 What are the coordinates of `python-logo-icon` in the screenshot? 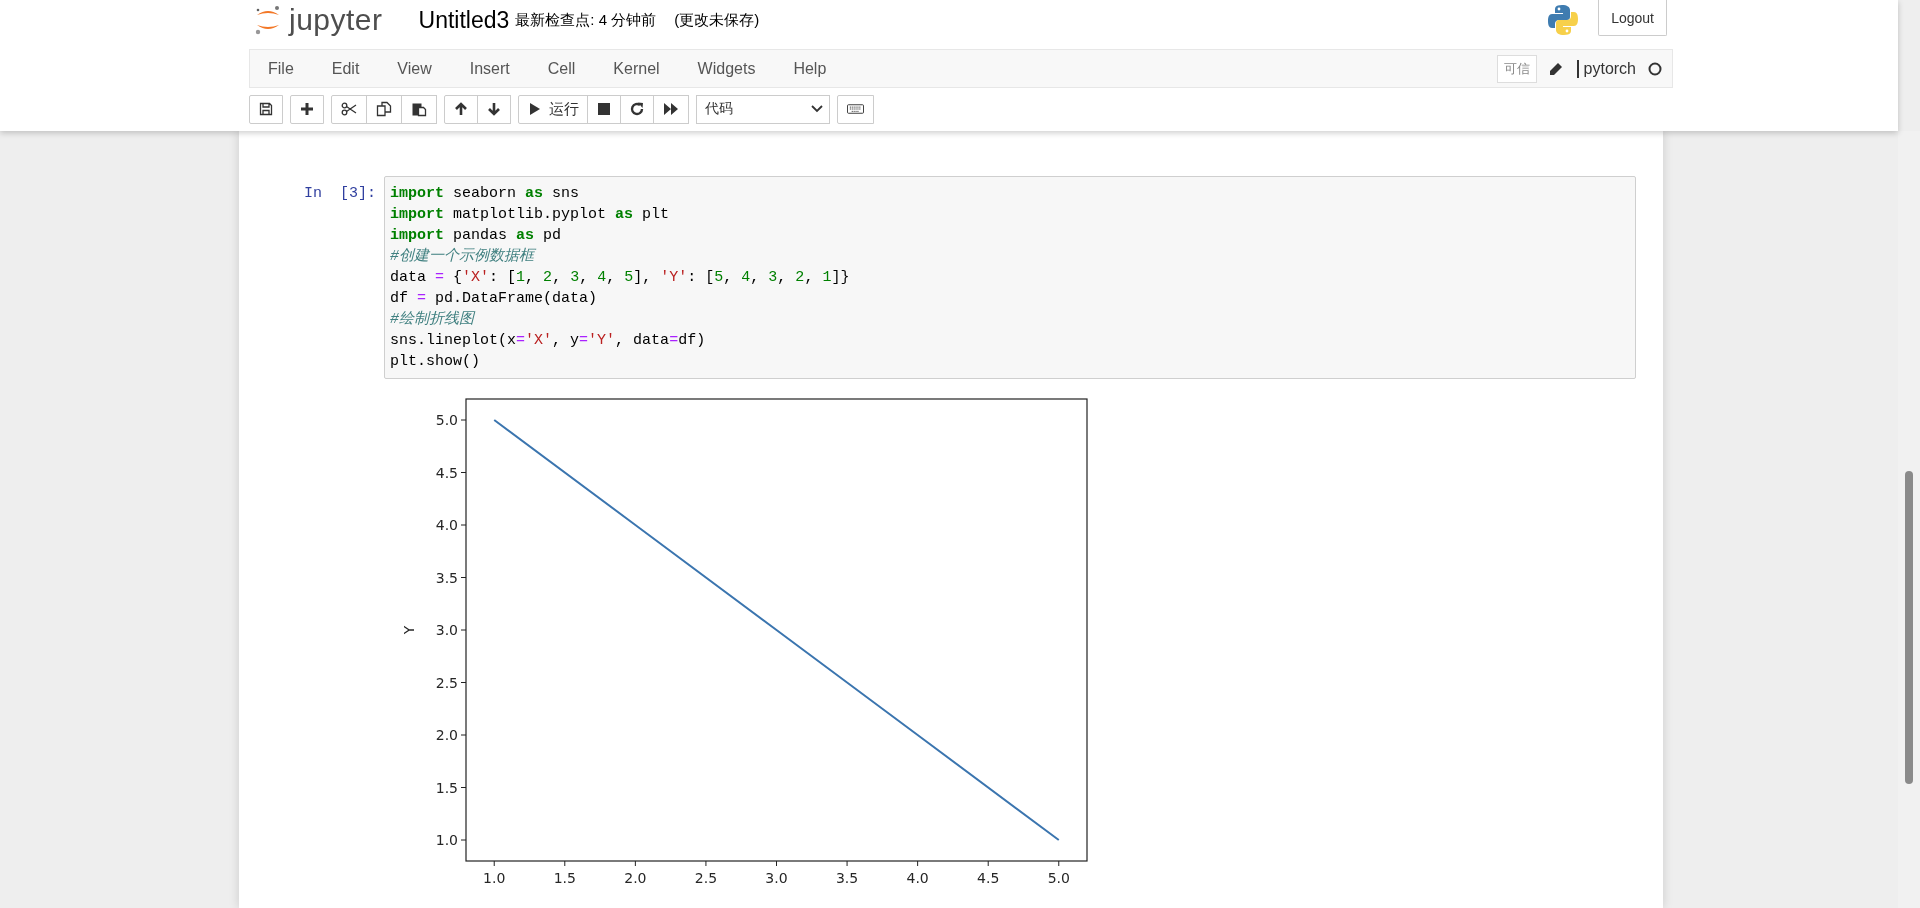 It's located at (1563, 20).